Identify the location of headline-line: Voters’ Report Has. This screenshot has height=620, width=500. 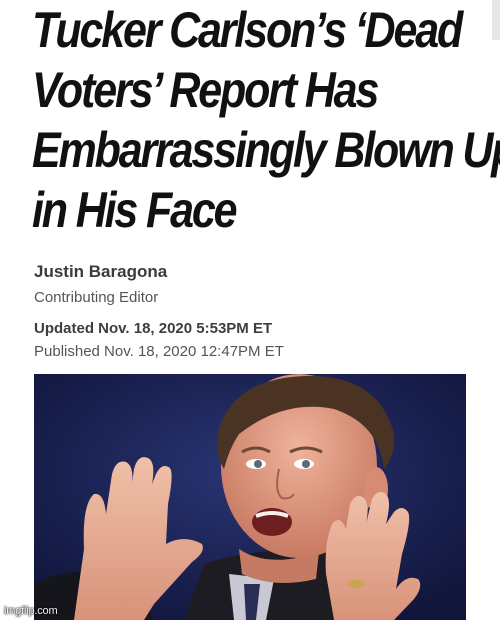
(205, 90).